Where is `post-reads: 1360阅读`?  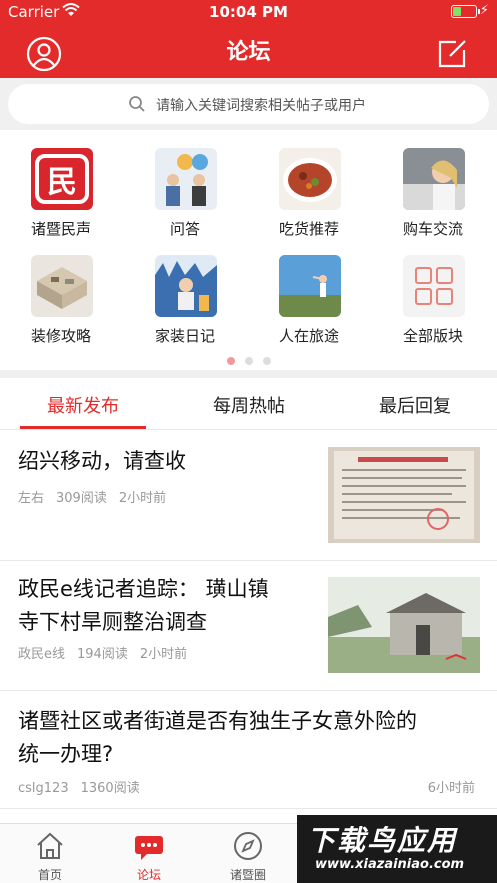
post-reads: 1360阅读 is located at coordinates (110, 788).